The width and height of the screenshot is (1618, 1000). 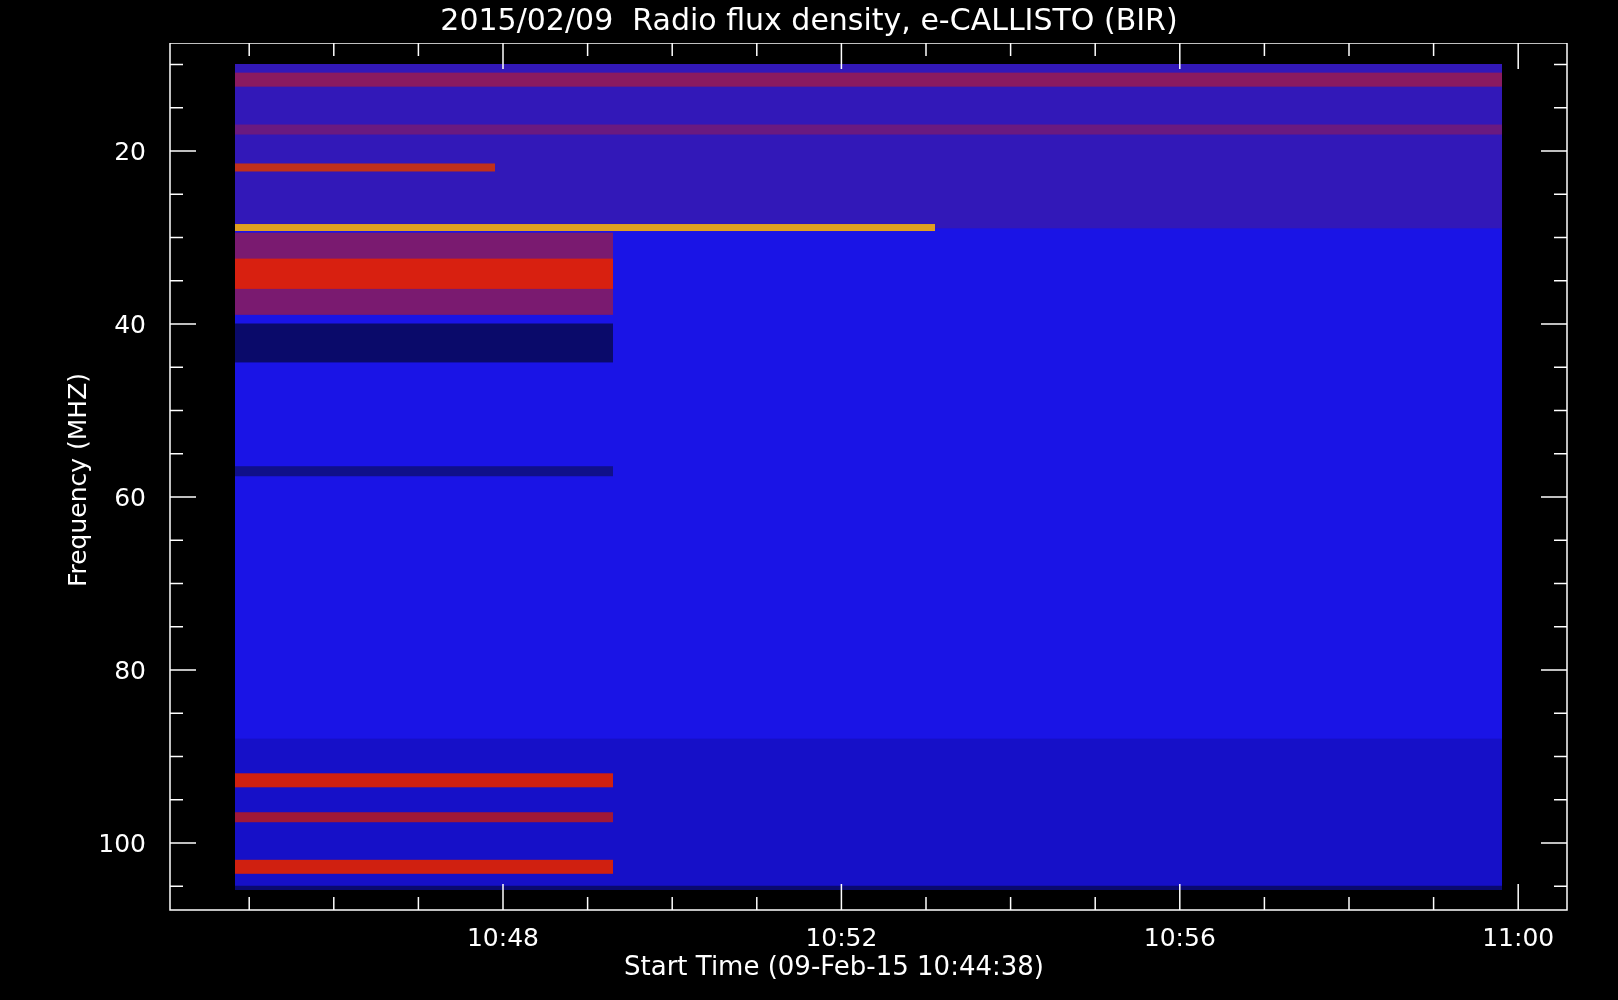 What do you see at coordinates (841, 937) in the screenshot?
I see `x-tick-label: 10:52` at bounding box center [841, 937].